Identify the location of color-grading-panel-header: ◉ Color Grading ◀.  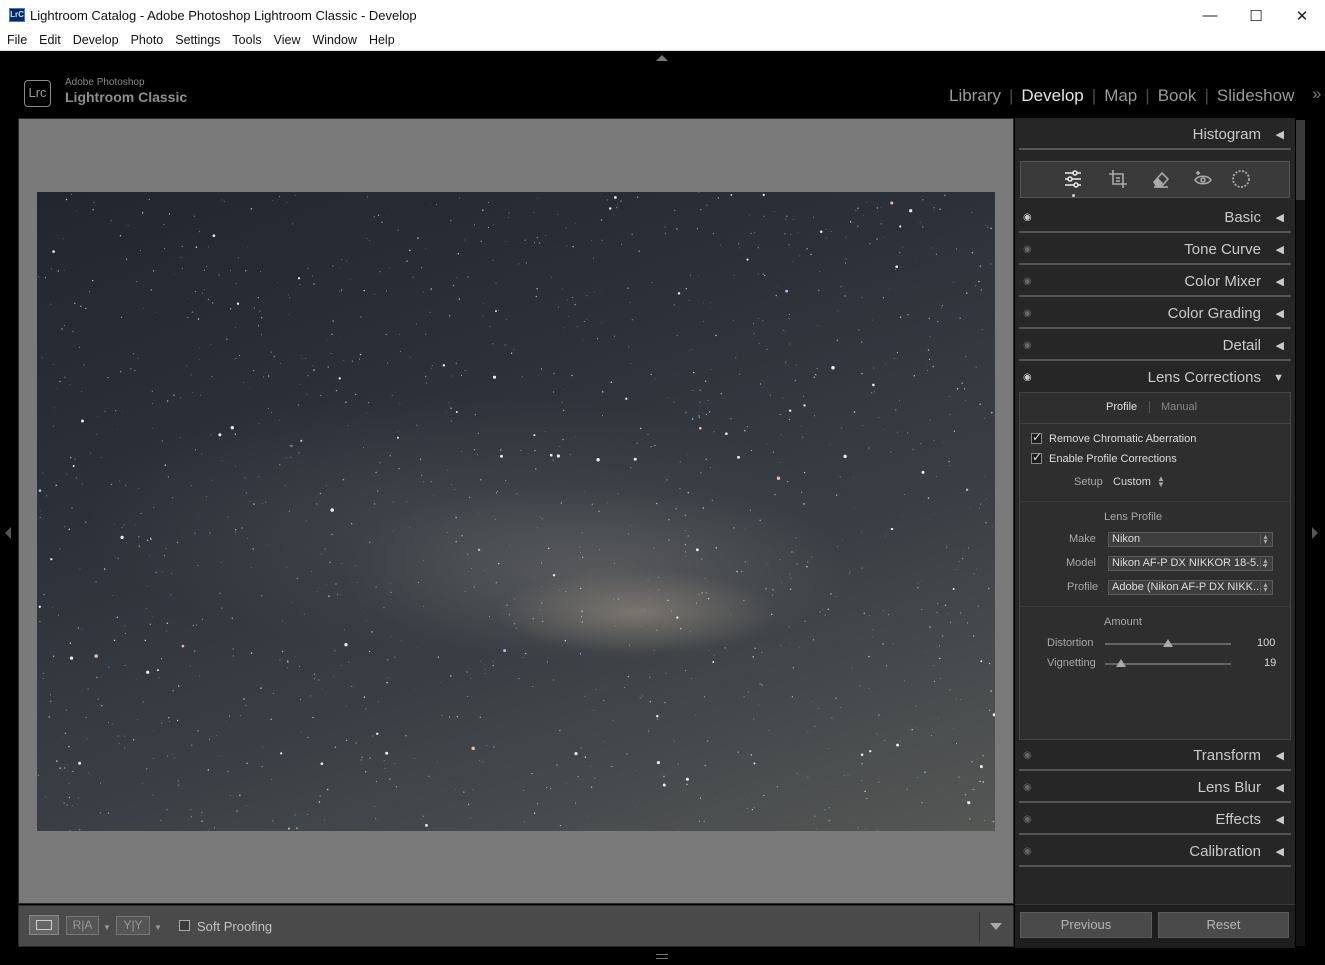
(1155, 314).